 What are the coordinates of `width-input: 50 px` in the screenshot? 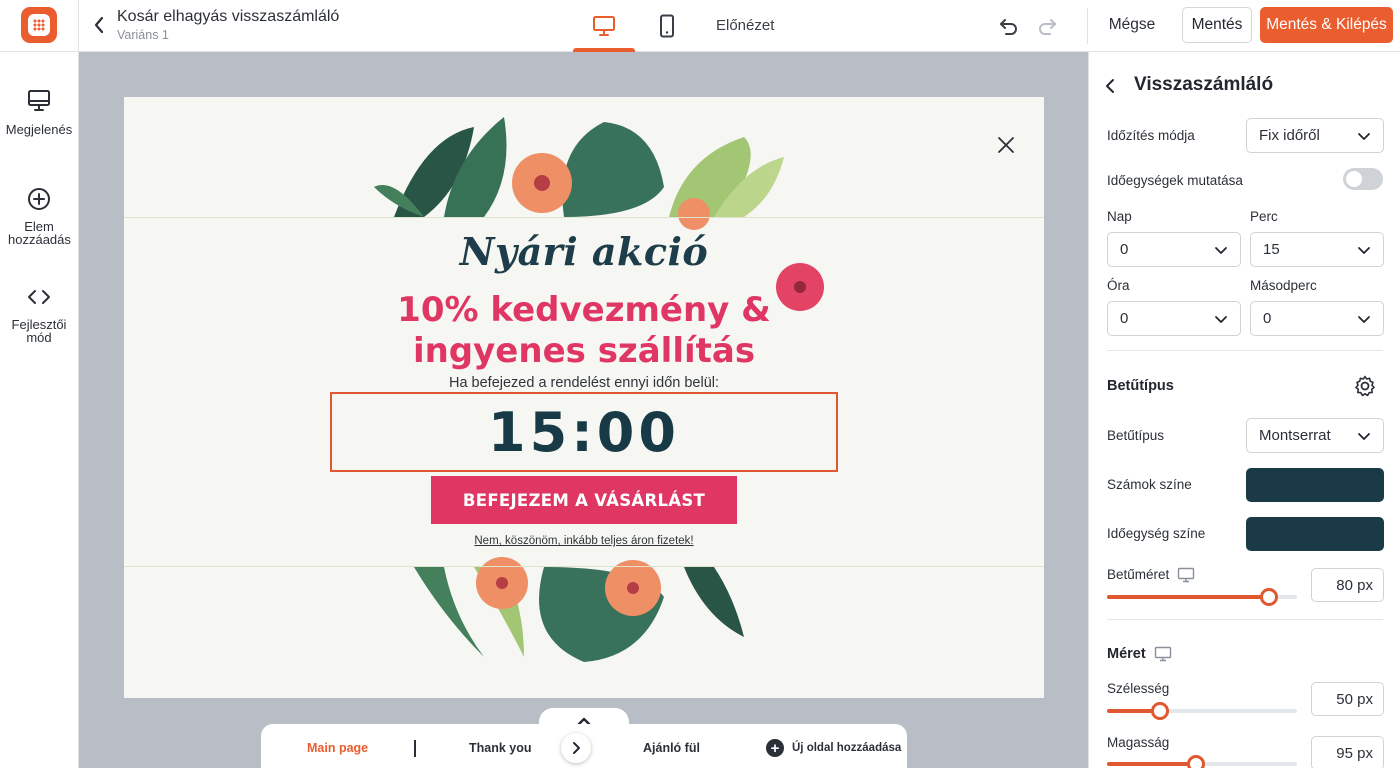 It's located at (1347, 699).